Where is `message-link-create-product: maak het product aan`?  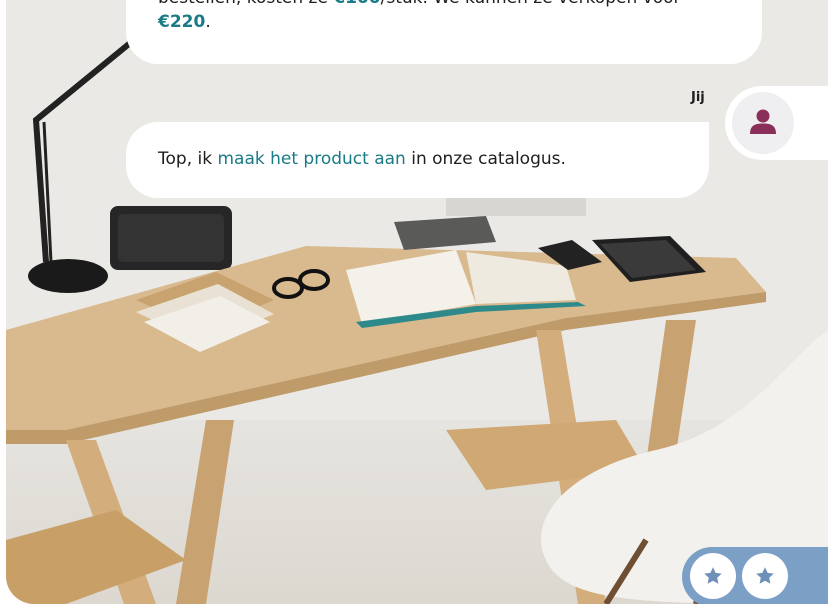
message-link-create-product: maak het product aan is located at coordinates (311, 159).